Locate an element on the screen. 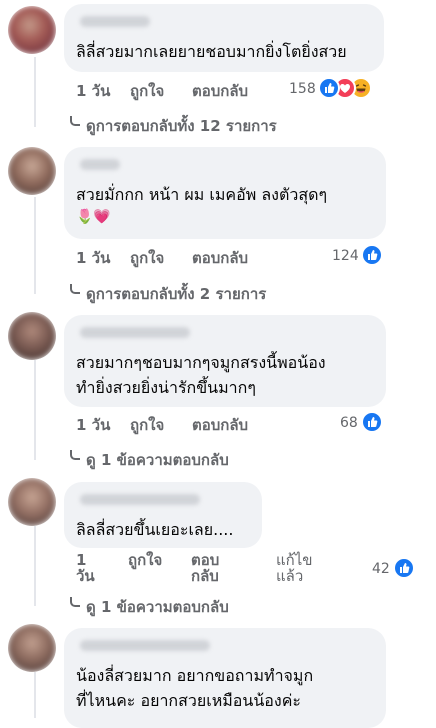 This screenshot has height=728, width=436. comment-bubble: ลิลี่สวยมากเลยยายชอบมากยิ่งโตยิ่งสวย is located at coordinates (224, 38).